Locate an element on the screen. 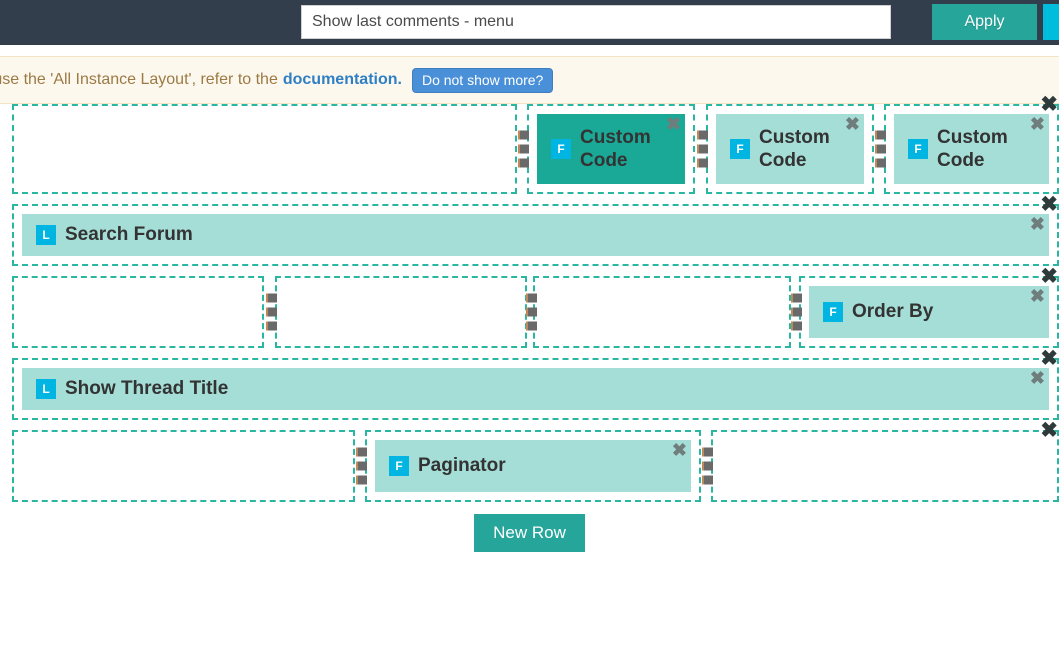 The image size is (1059, 648). new-row-button: New Row is located at coordinates (529, 533).